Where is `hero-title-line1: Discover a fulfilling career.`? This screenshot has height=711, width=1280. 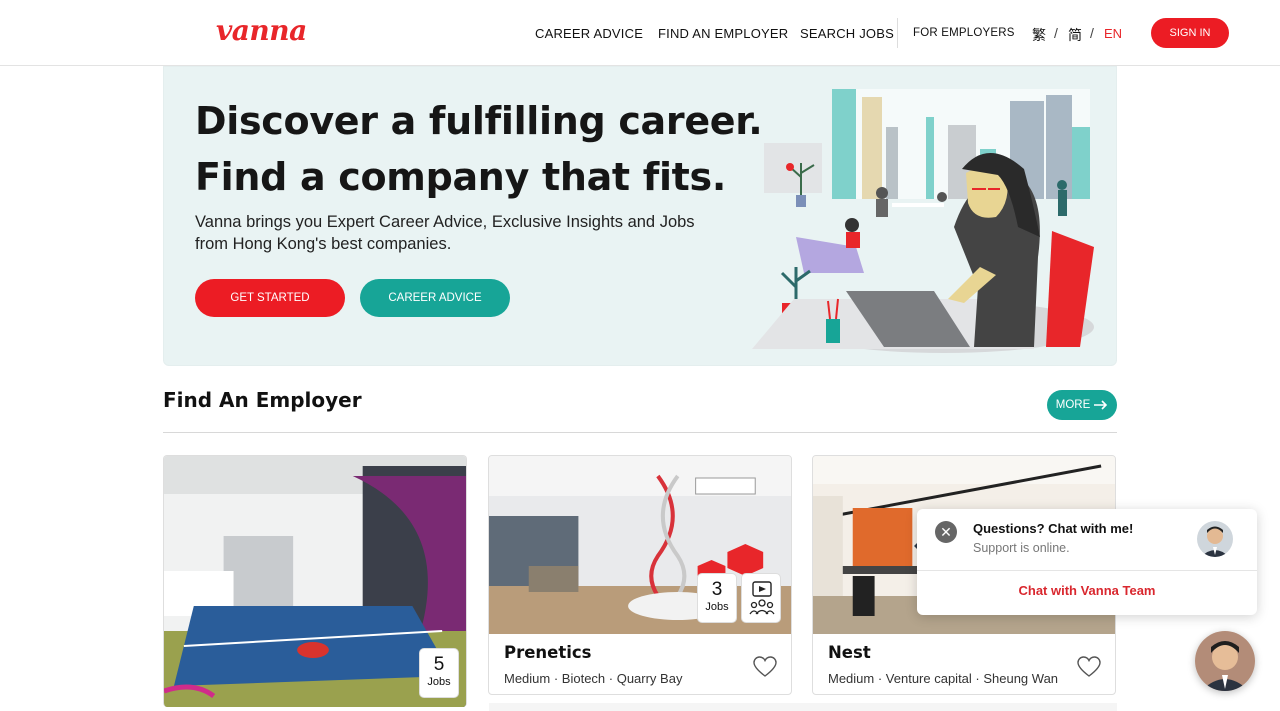 hero-title-line1: Discover a fulfilling career. is located at coordinates (479, 121).